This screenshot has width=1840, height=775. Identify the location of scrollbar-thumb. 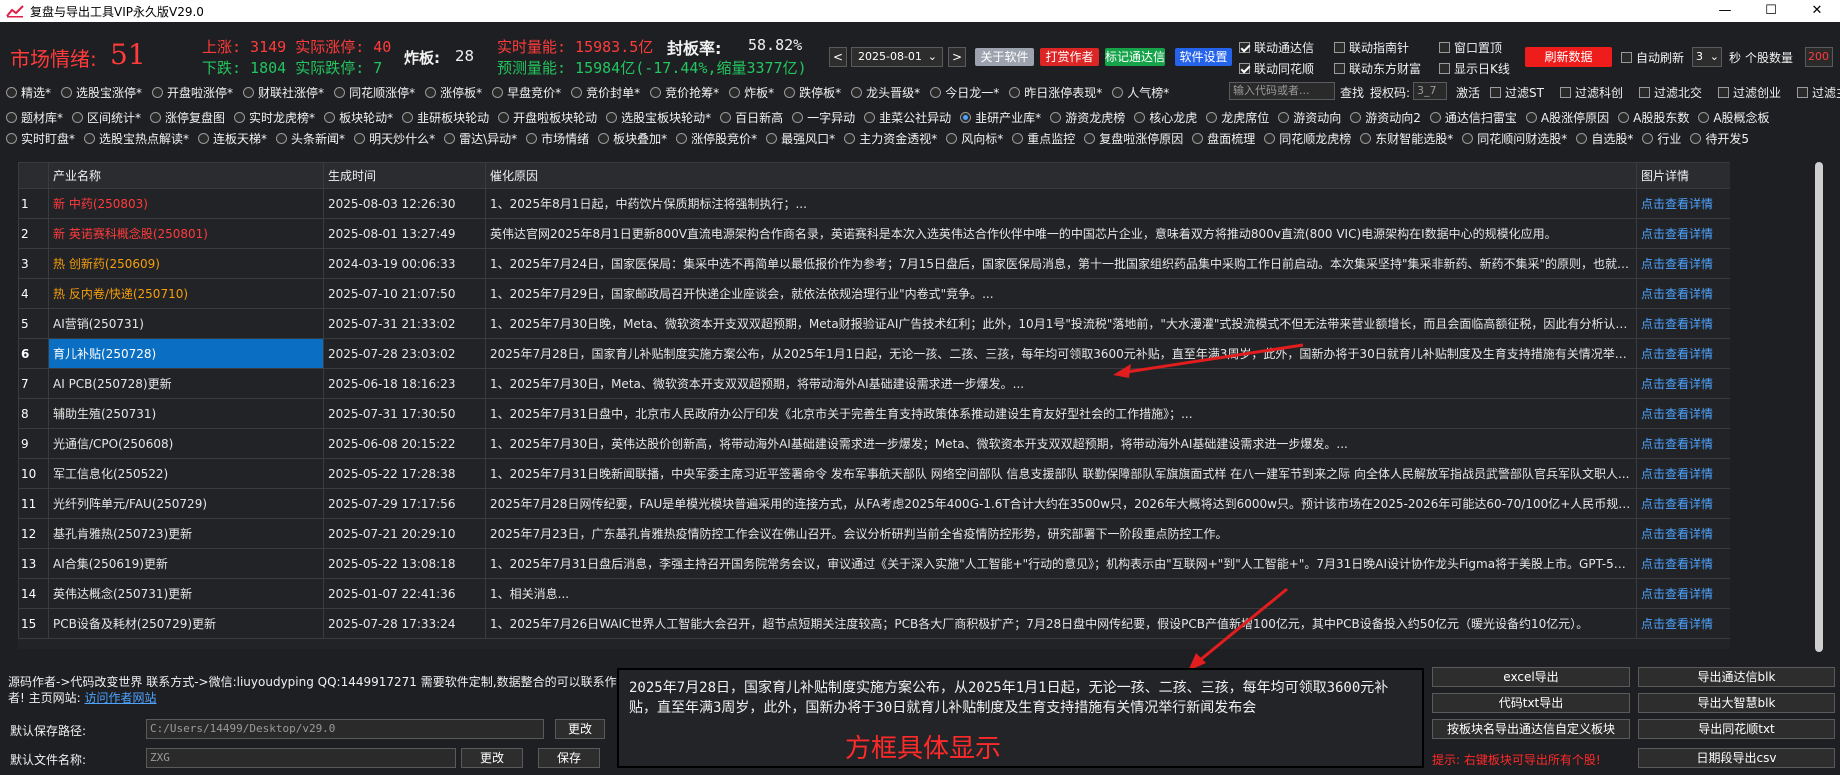
(1819, 407).